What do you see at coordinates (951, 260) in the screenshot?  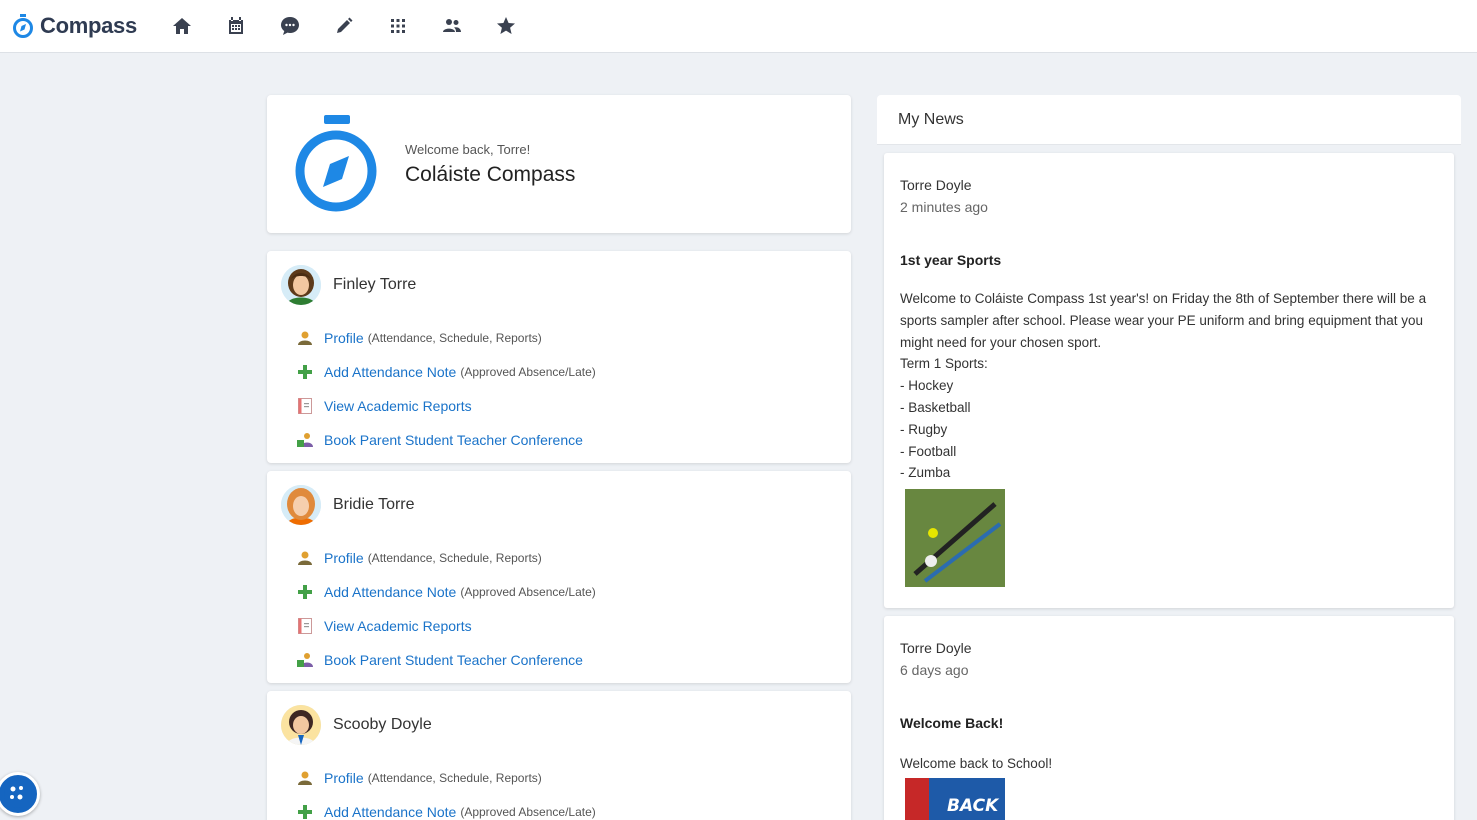 I see `news-title: 1st year Sports` at bounding box center [951, 260].